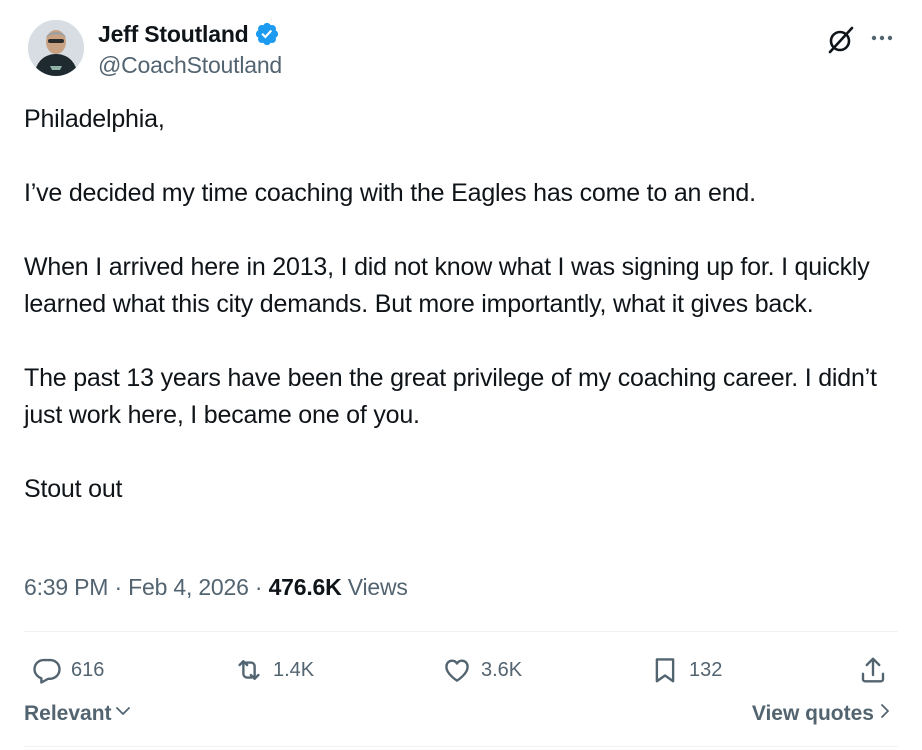 Image resolution: width=922 pixels, height=750 pixels. What do you see at coordinates (502, 669) in the screenshot?
I see `like-count: 3.6K` at bounding box center [502, 669].